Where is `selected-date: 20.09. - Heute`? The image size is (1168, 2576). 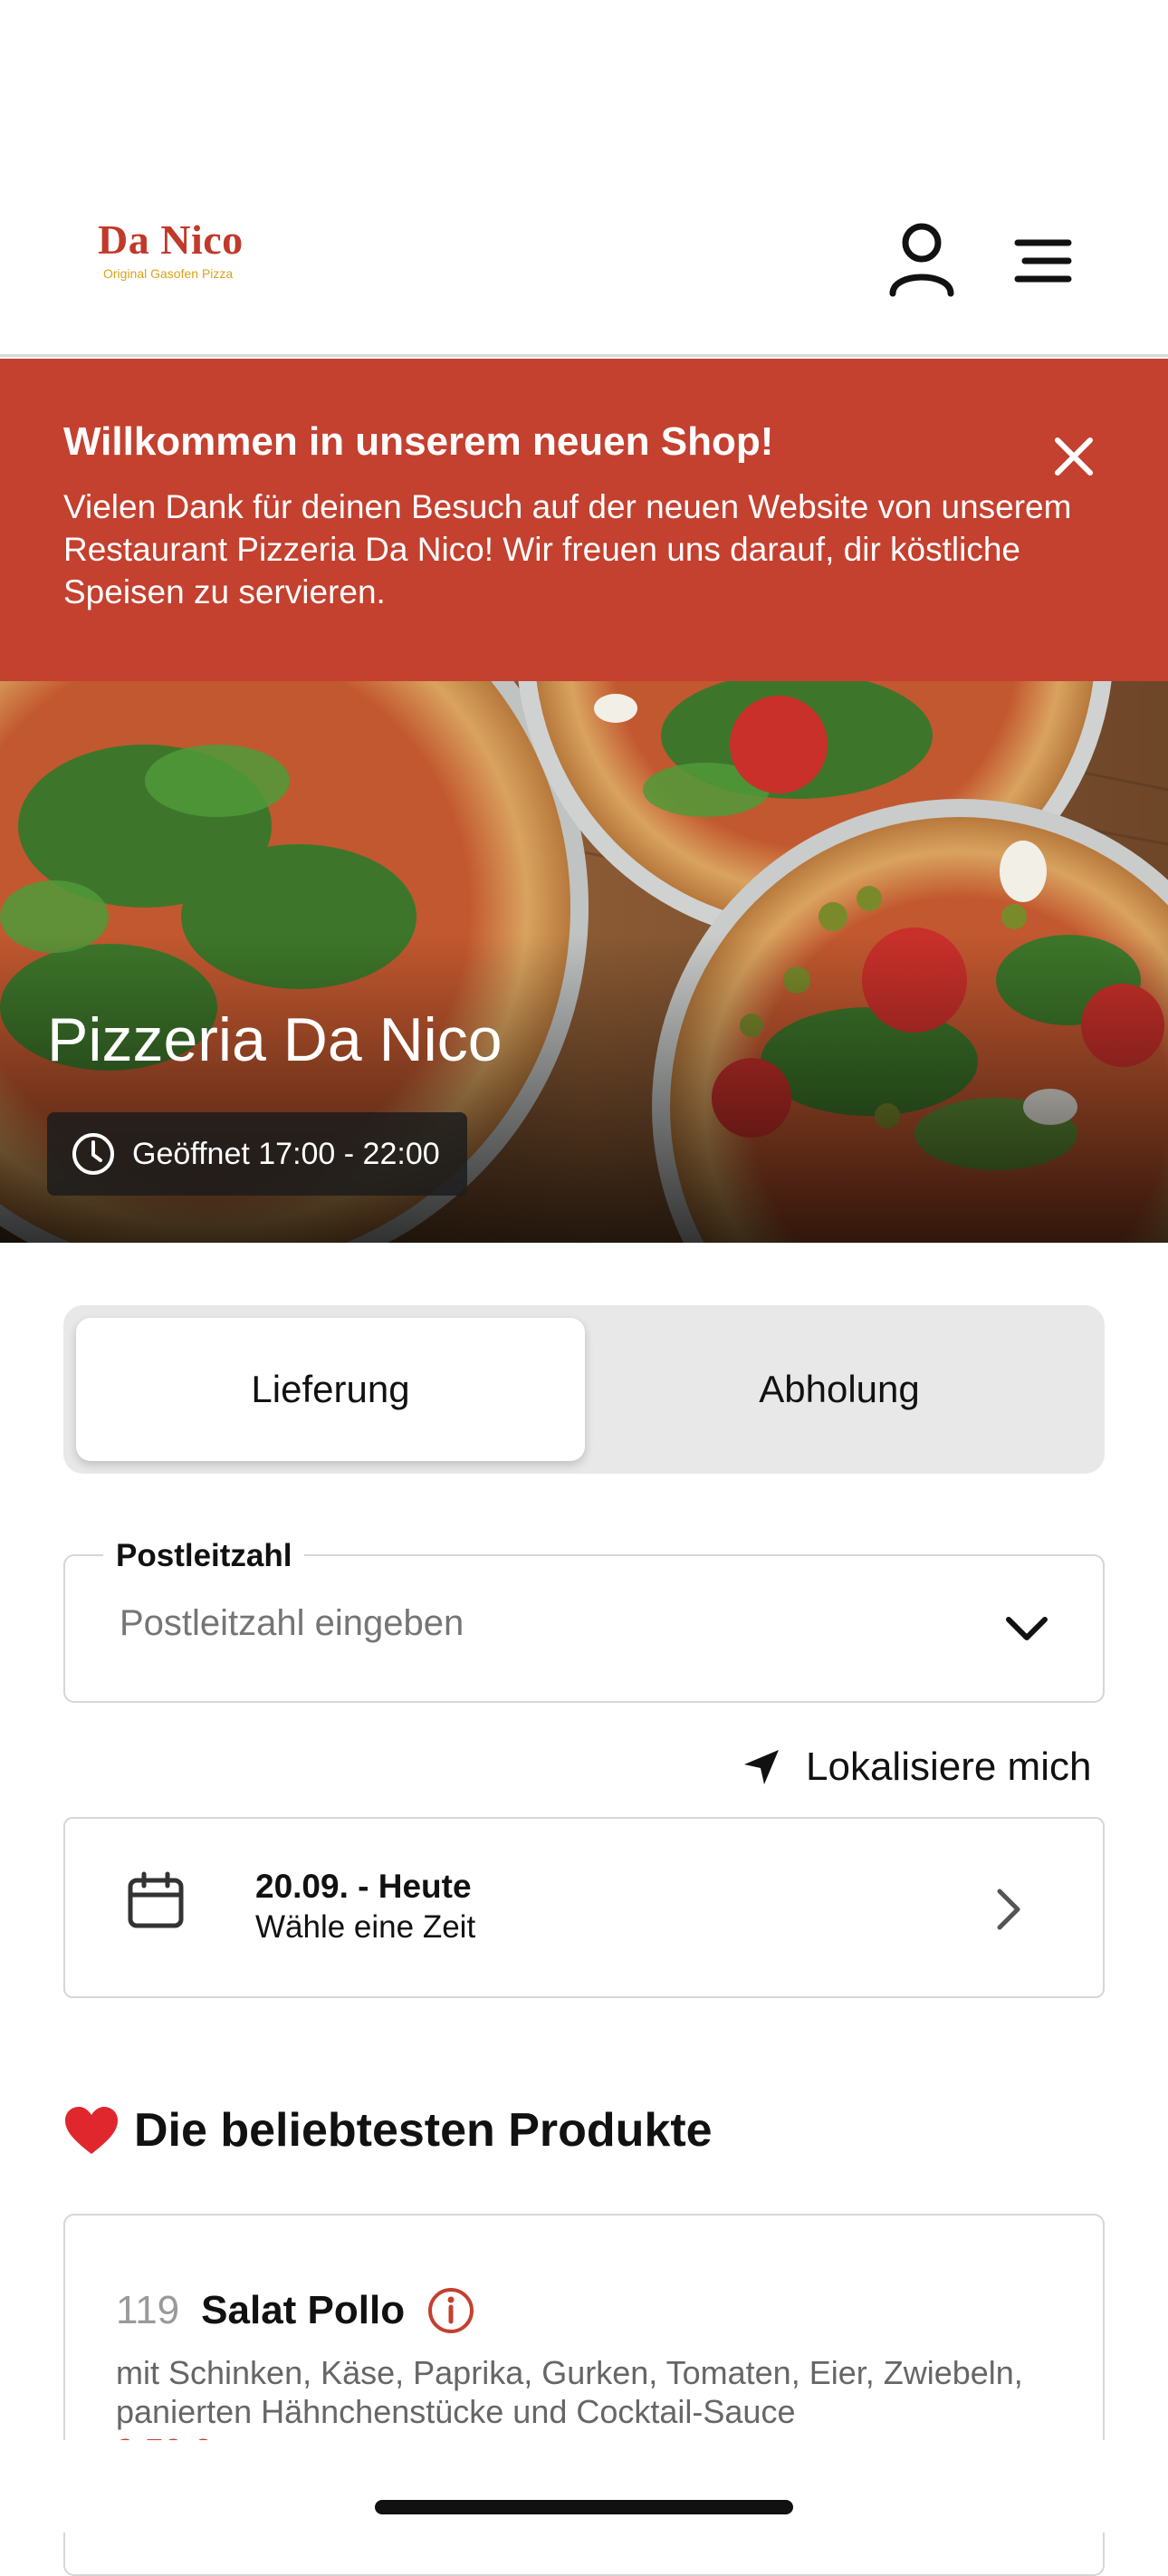
selected-date: 20.09. - Heute is located at coordinates (363, 1886).